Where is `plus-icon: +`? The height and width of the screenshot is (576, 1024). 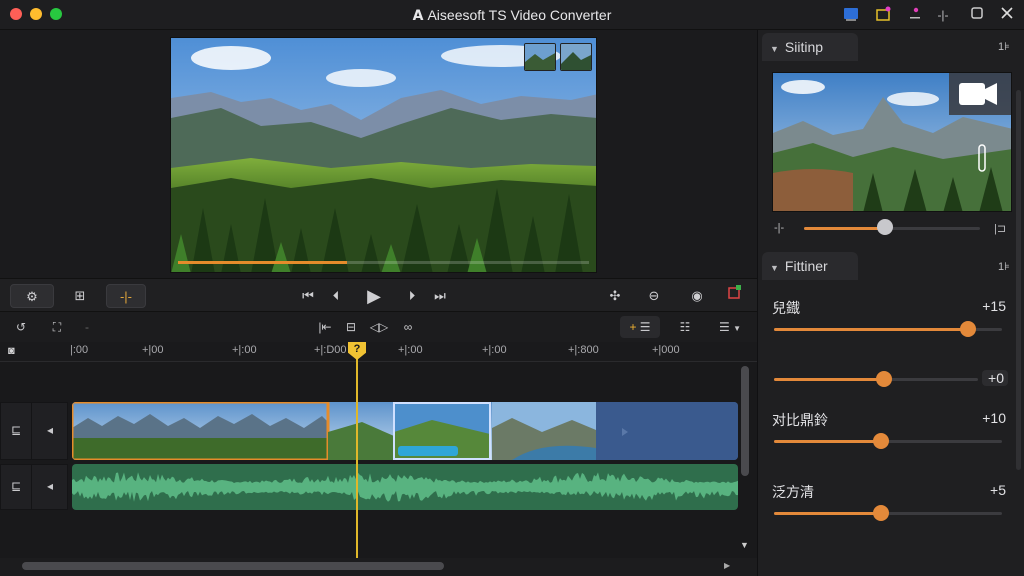 plus-icon: + is located at coordinates (633, 327).